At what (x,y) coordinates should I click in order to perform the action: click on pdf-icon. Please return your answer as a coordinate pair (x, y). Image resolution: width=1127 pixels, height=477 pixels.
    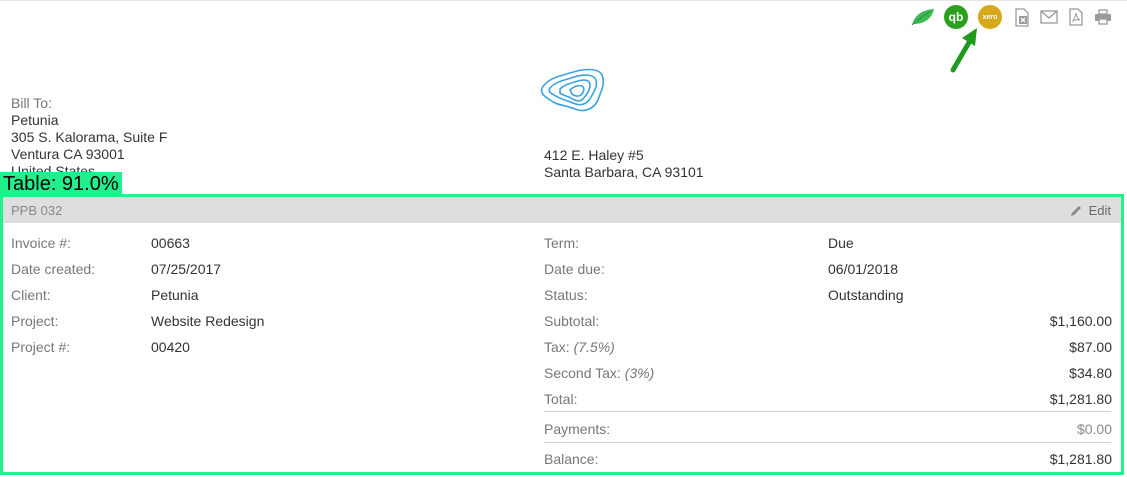
    Looking at the image, I should click on (1076, 17).